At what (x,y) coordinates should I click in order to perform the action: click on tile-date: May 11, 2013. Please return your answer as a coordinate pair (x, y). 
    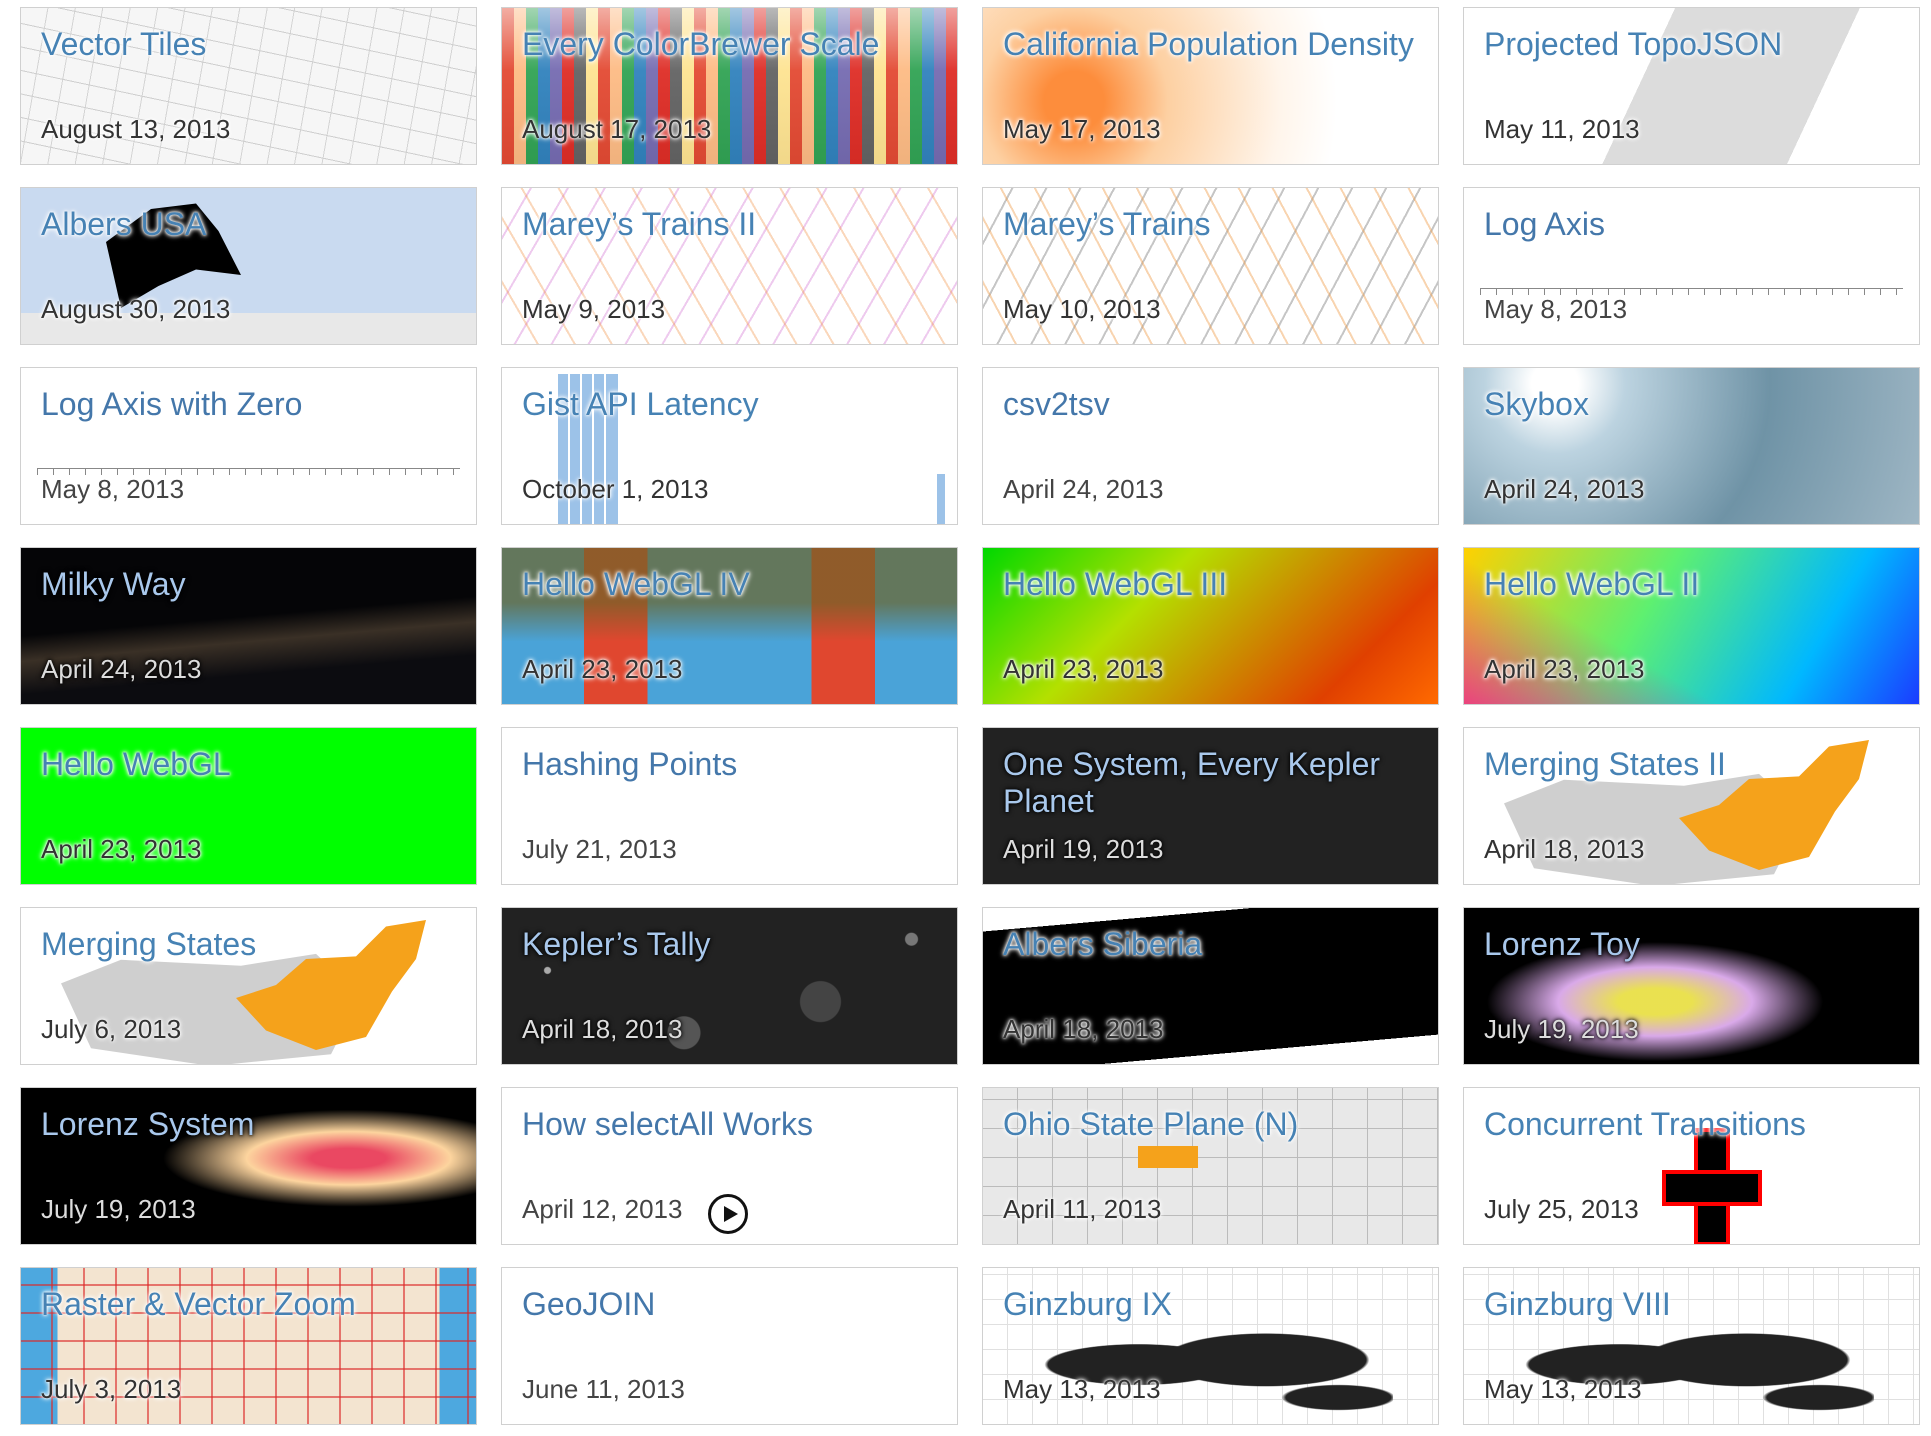
    Looking at the image, I should click on (1562, 129).